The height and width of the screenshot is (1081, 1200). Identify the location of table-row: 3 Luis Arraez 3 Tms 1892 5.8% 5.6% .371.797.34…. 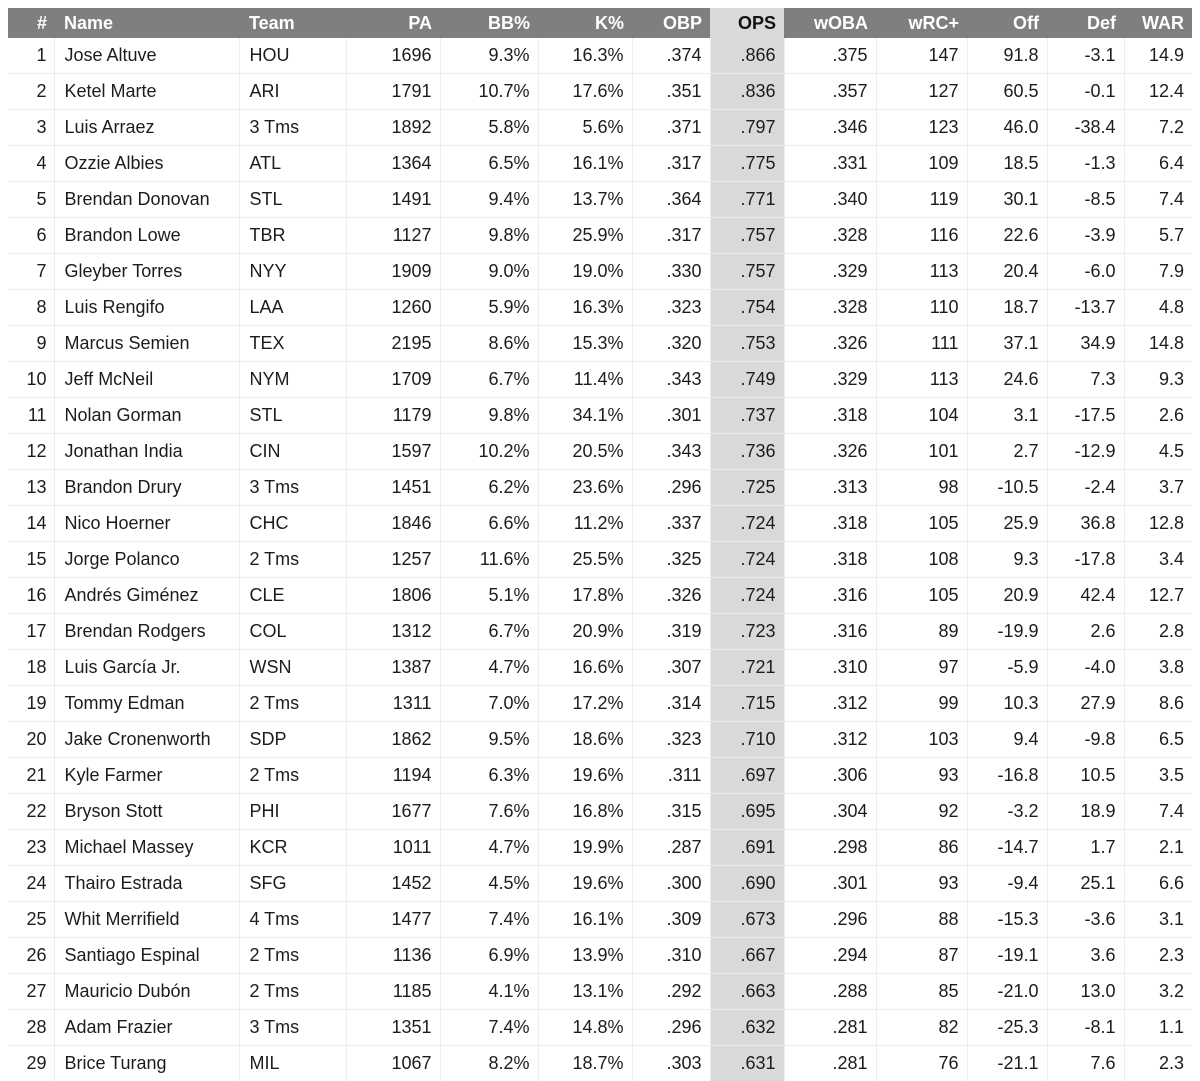
(600, 127).